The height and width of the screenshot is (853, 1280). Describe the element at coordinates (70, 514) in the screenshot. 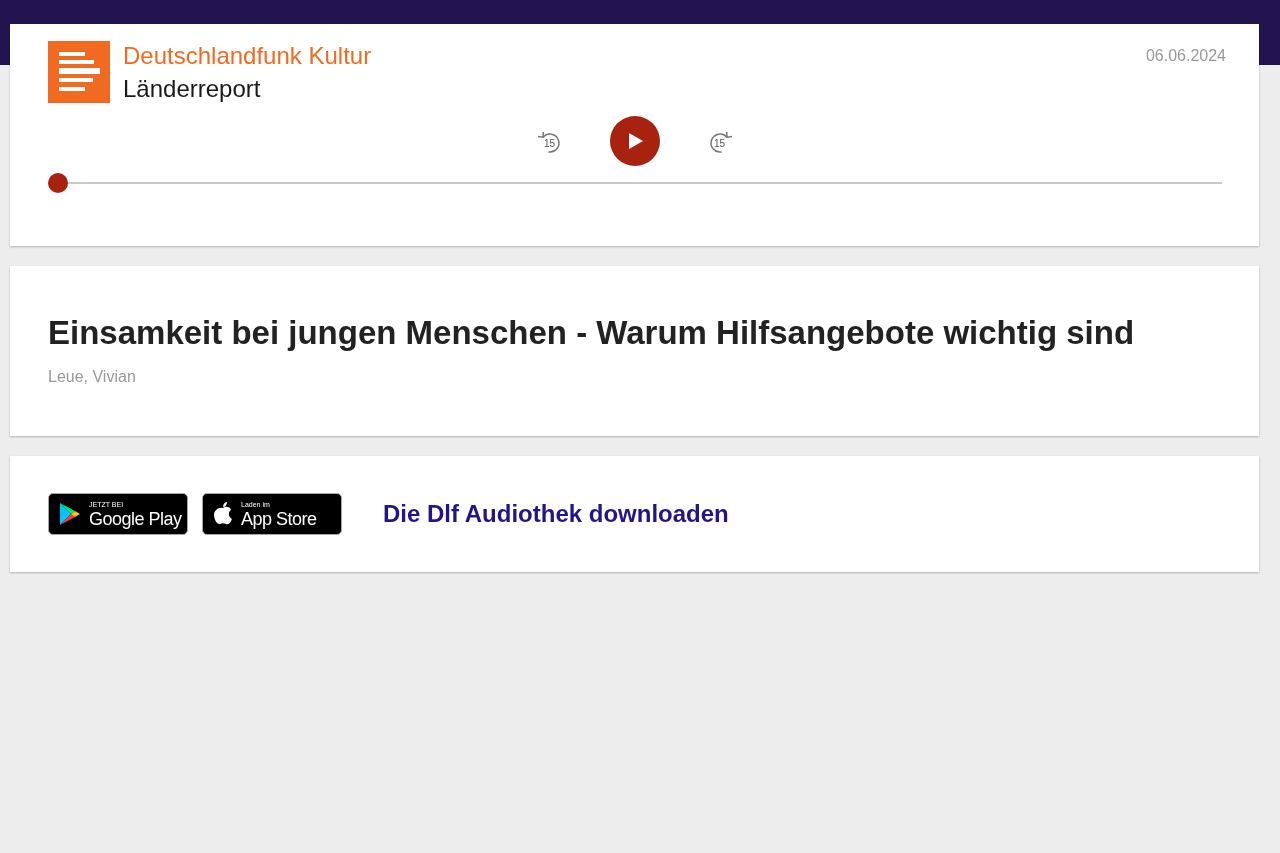

I see `play-triangle-icon` at that location.